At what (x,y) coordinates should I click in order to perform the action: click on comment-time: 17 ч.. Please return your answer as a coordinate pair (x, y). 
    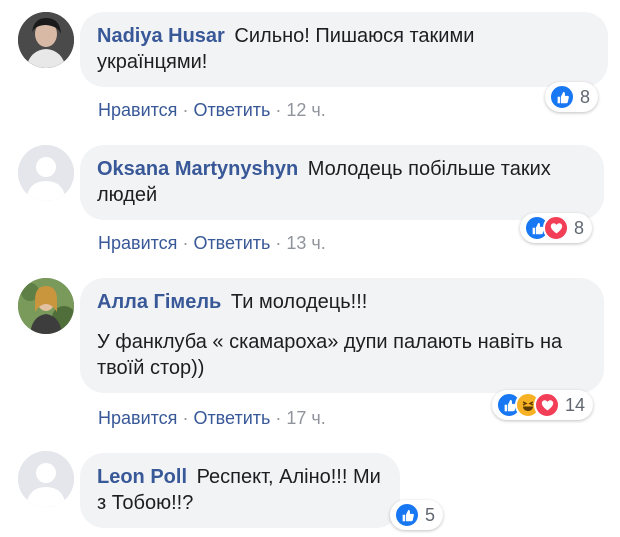
    Looking at the image, I should click on (305, 418).